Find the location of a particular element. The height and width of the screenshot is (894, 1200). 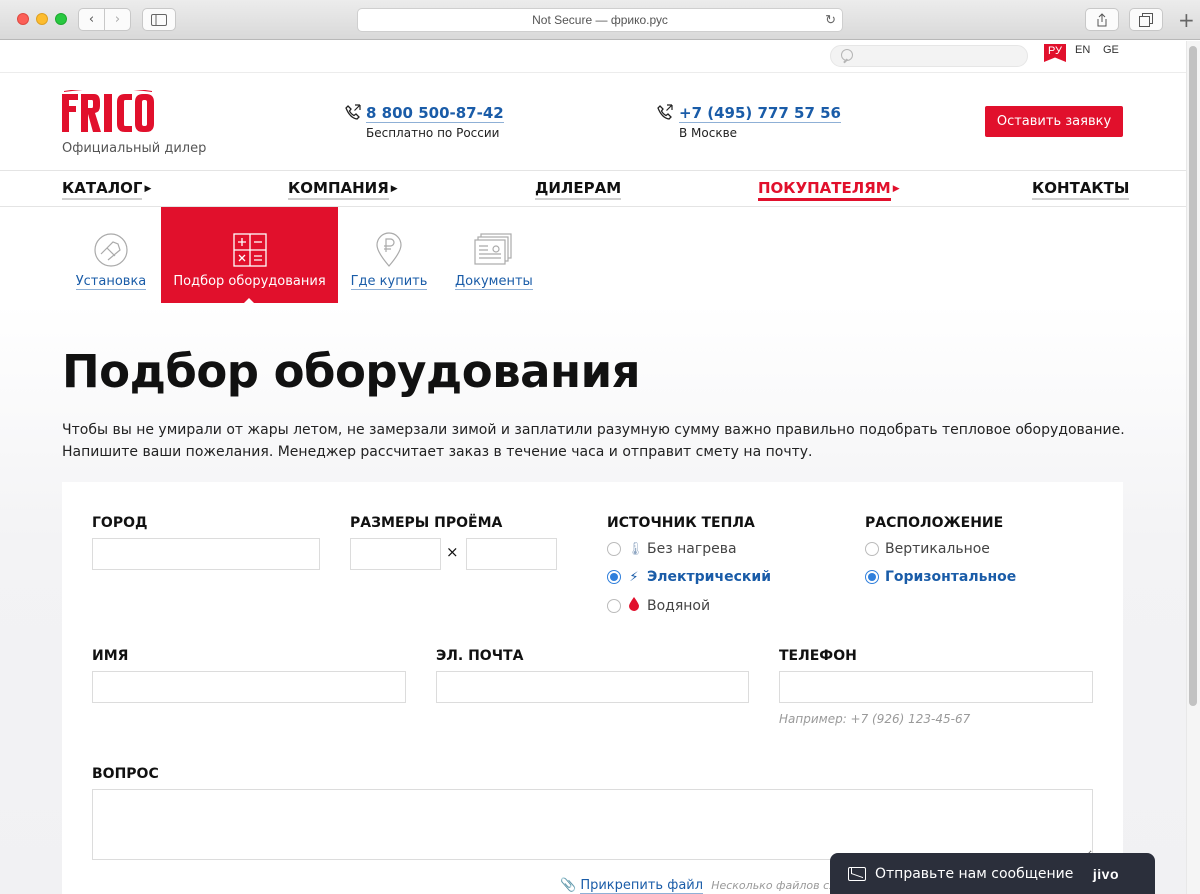

maximize-window-button is located at coordinates (61, 19).